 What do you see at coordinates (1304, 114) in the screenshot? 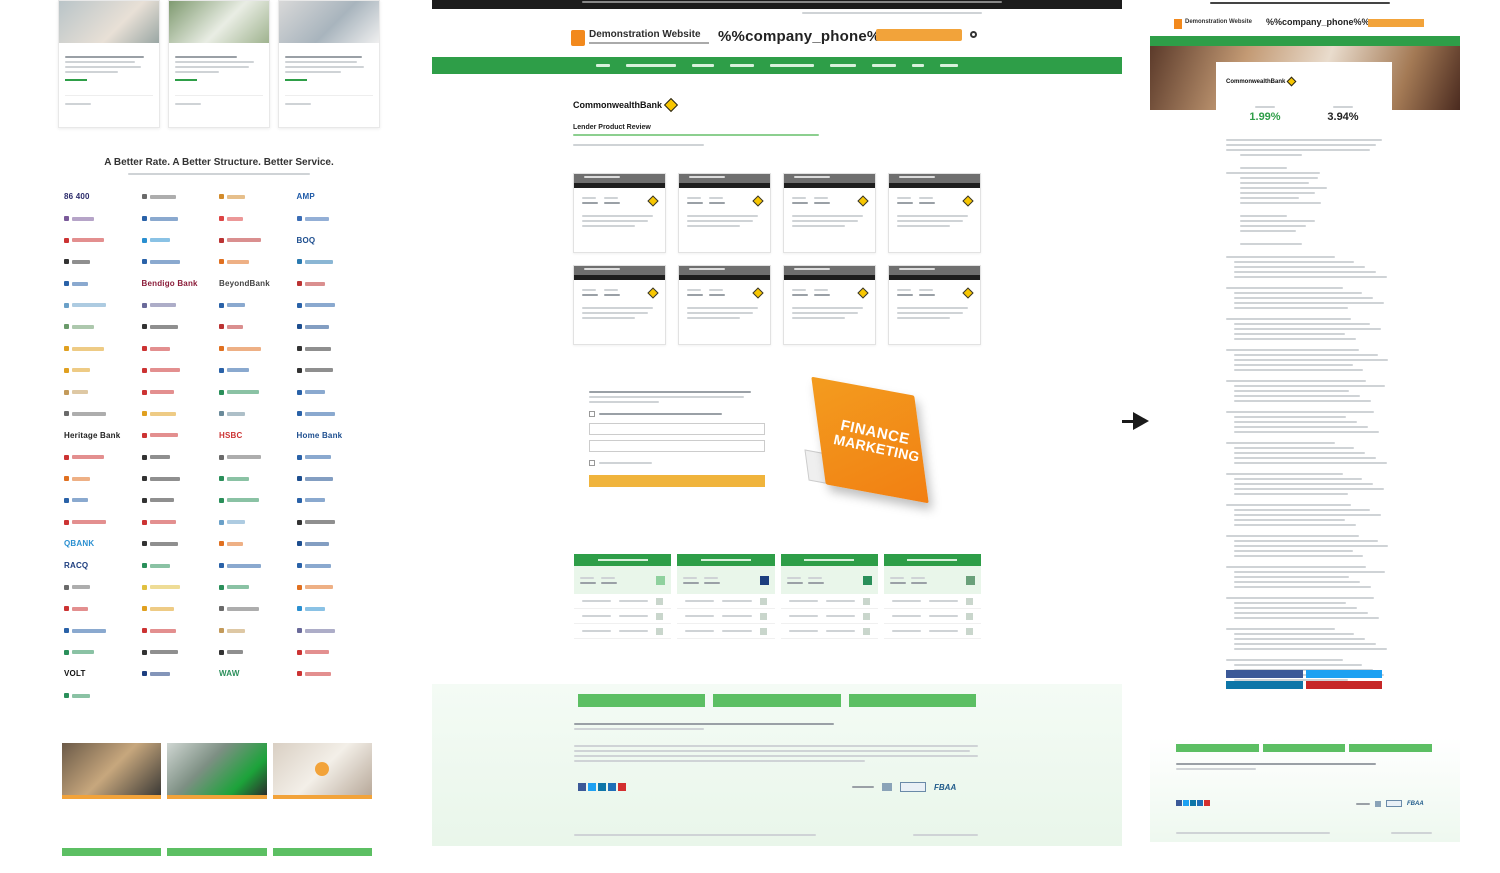
I see `product-rates: 1.99% 3.94%` at bounding box center [1304, 114].